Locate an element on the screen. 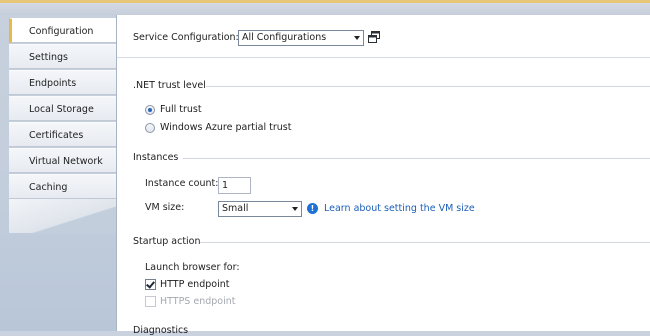 The height and width of the screenshot is (336, 650). trust-level-divider is located at coordinates (428, 86).